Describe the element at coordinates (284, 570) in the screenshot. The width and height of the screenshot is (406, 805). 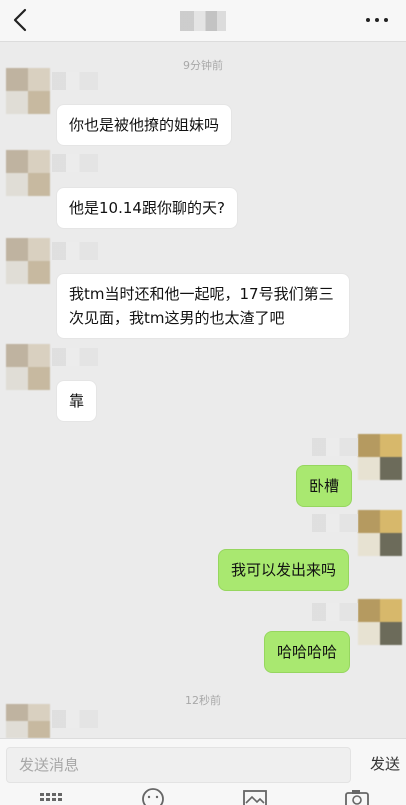
I see `message-bubble-sent: 我可以发出来吗` at that location.